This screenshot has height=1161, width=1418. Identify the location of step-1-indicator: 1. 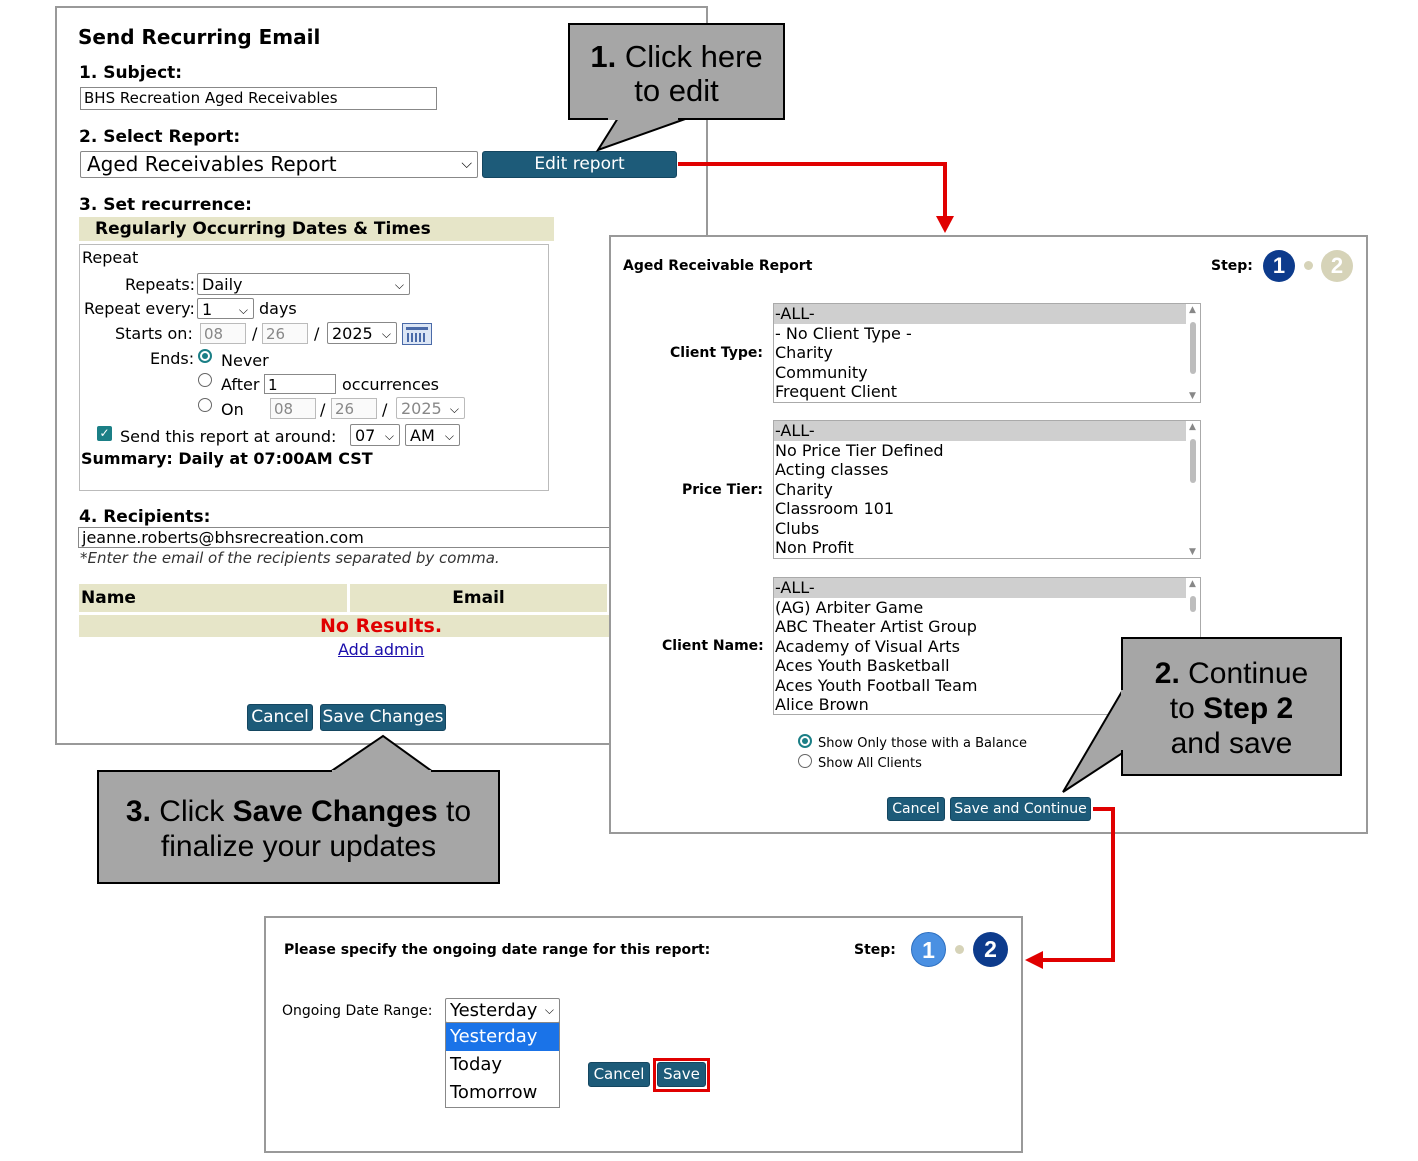
(928, 949).